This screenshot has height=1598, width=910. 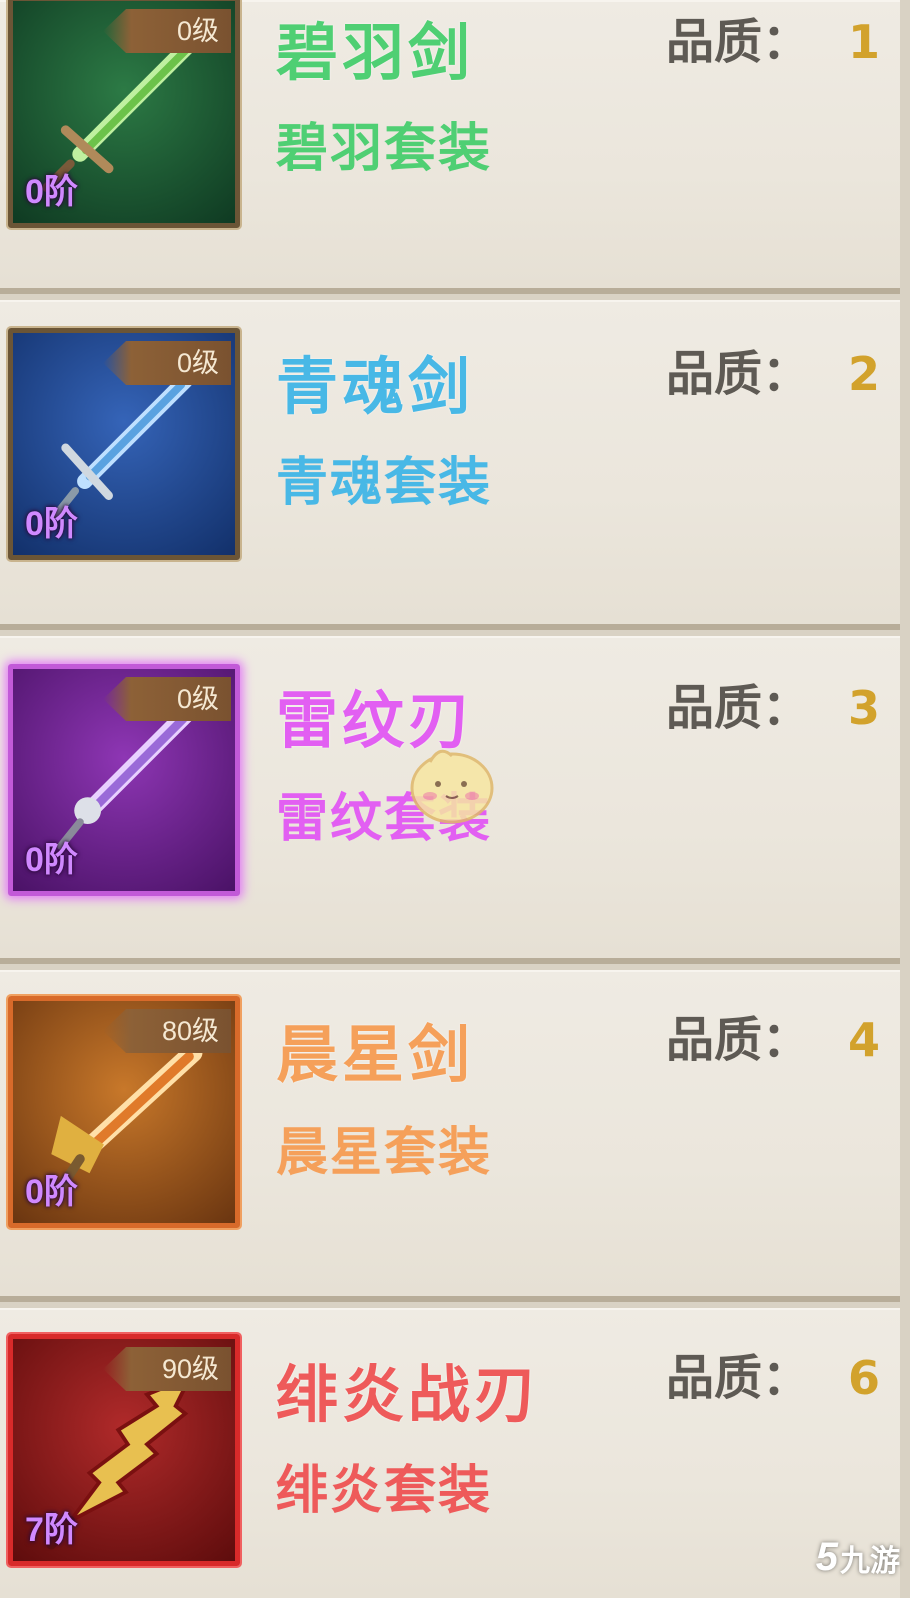 I want to click on quality-info: 品质： 4, so click(x=773, y=1035).